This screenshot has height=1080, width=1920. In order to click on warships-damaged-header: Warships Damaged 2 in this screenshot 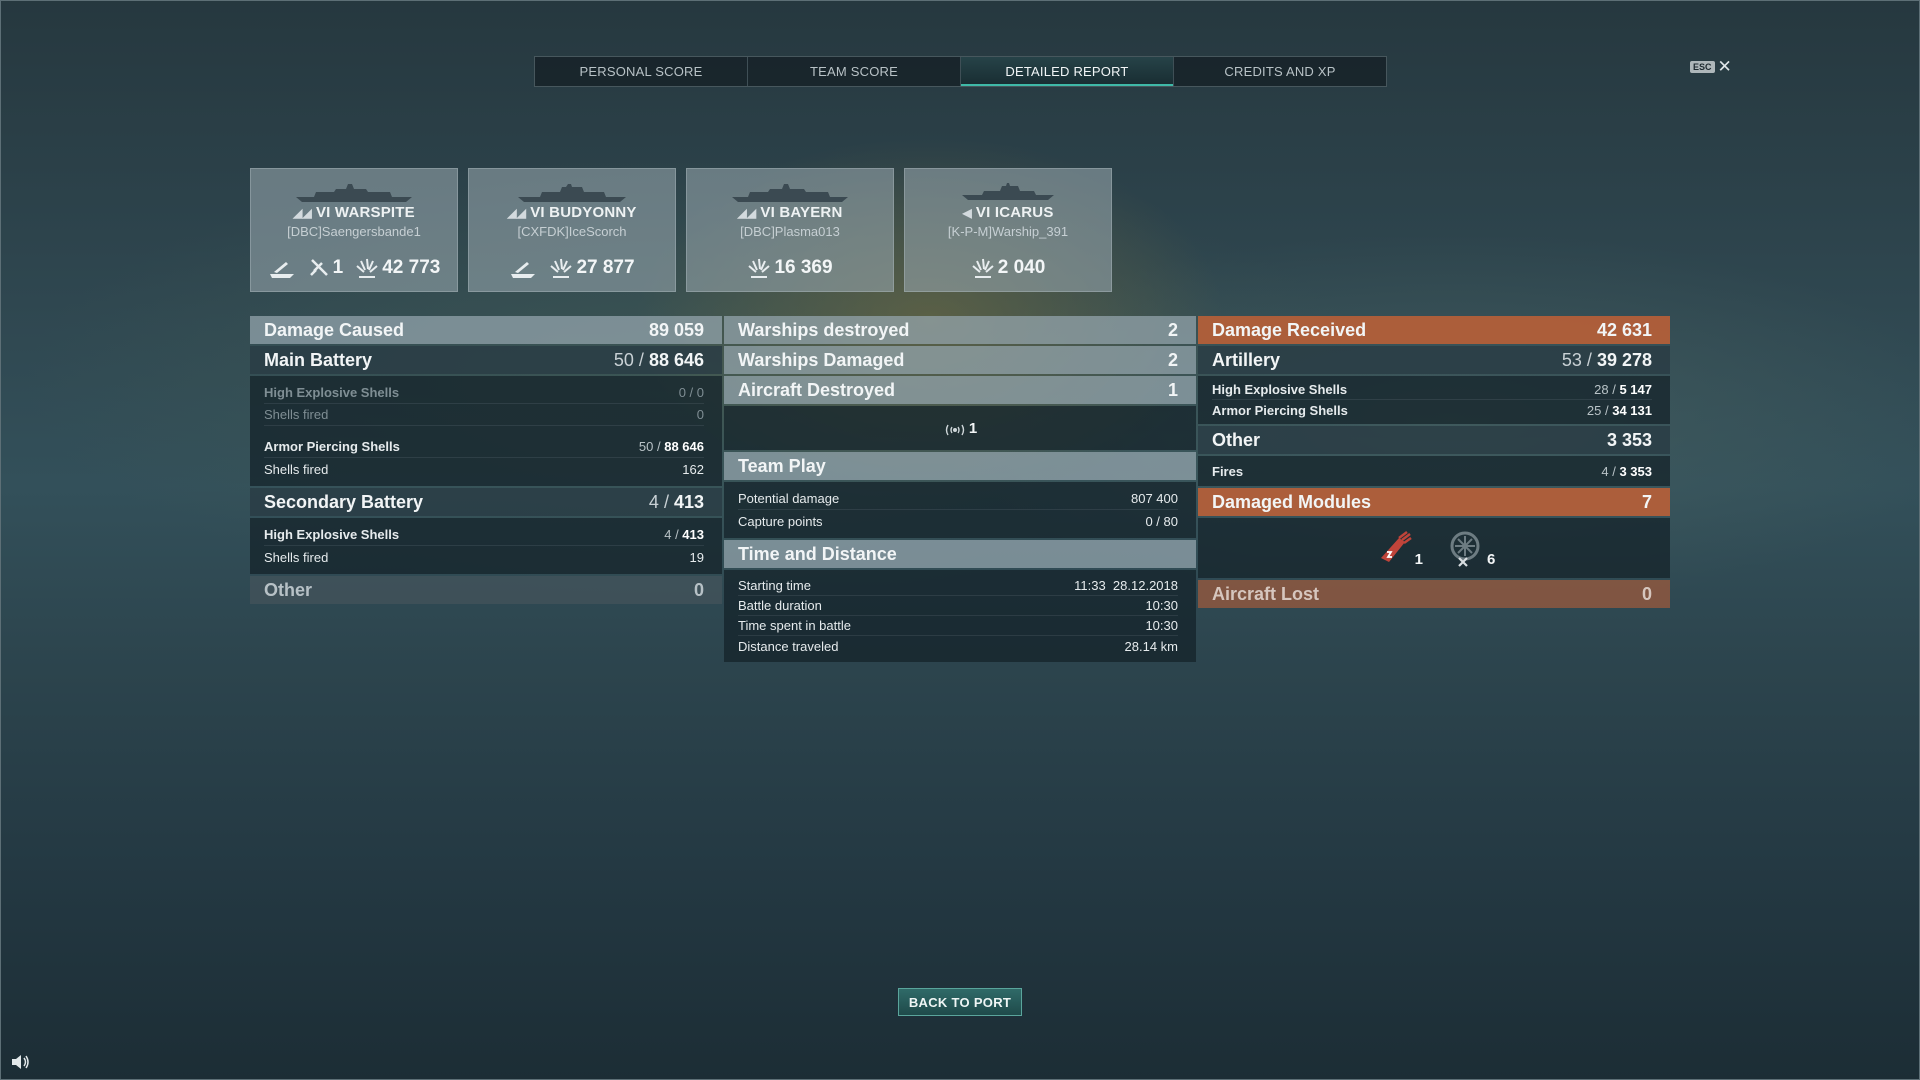, I will do `click(960, 360)`.